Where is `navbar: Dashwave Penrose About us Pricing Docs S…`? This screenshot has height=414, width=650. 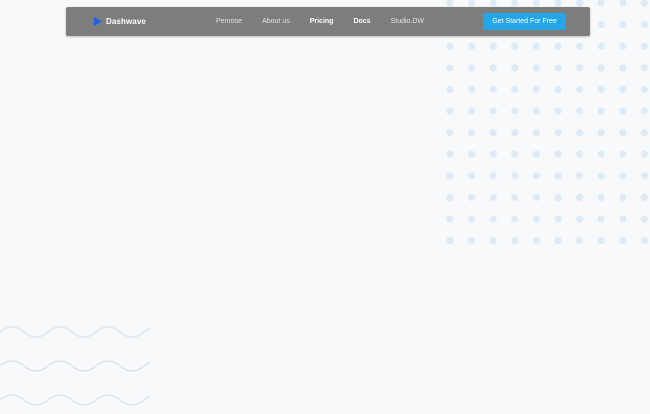 navbar: Dashwave Penrose About us Pricing Docs S… is located at coordinates (328, 21).